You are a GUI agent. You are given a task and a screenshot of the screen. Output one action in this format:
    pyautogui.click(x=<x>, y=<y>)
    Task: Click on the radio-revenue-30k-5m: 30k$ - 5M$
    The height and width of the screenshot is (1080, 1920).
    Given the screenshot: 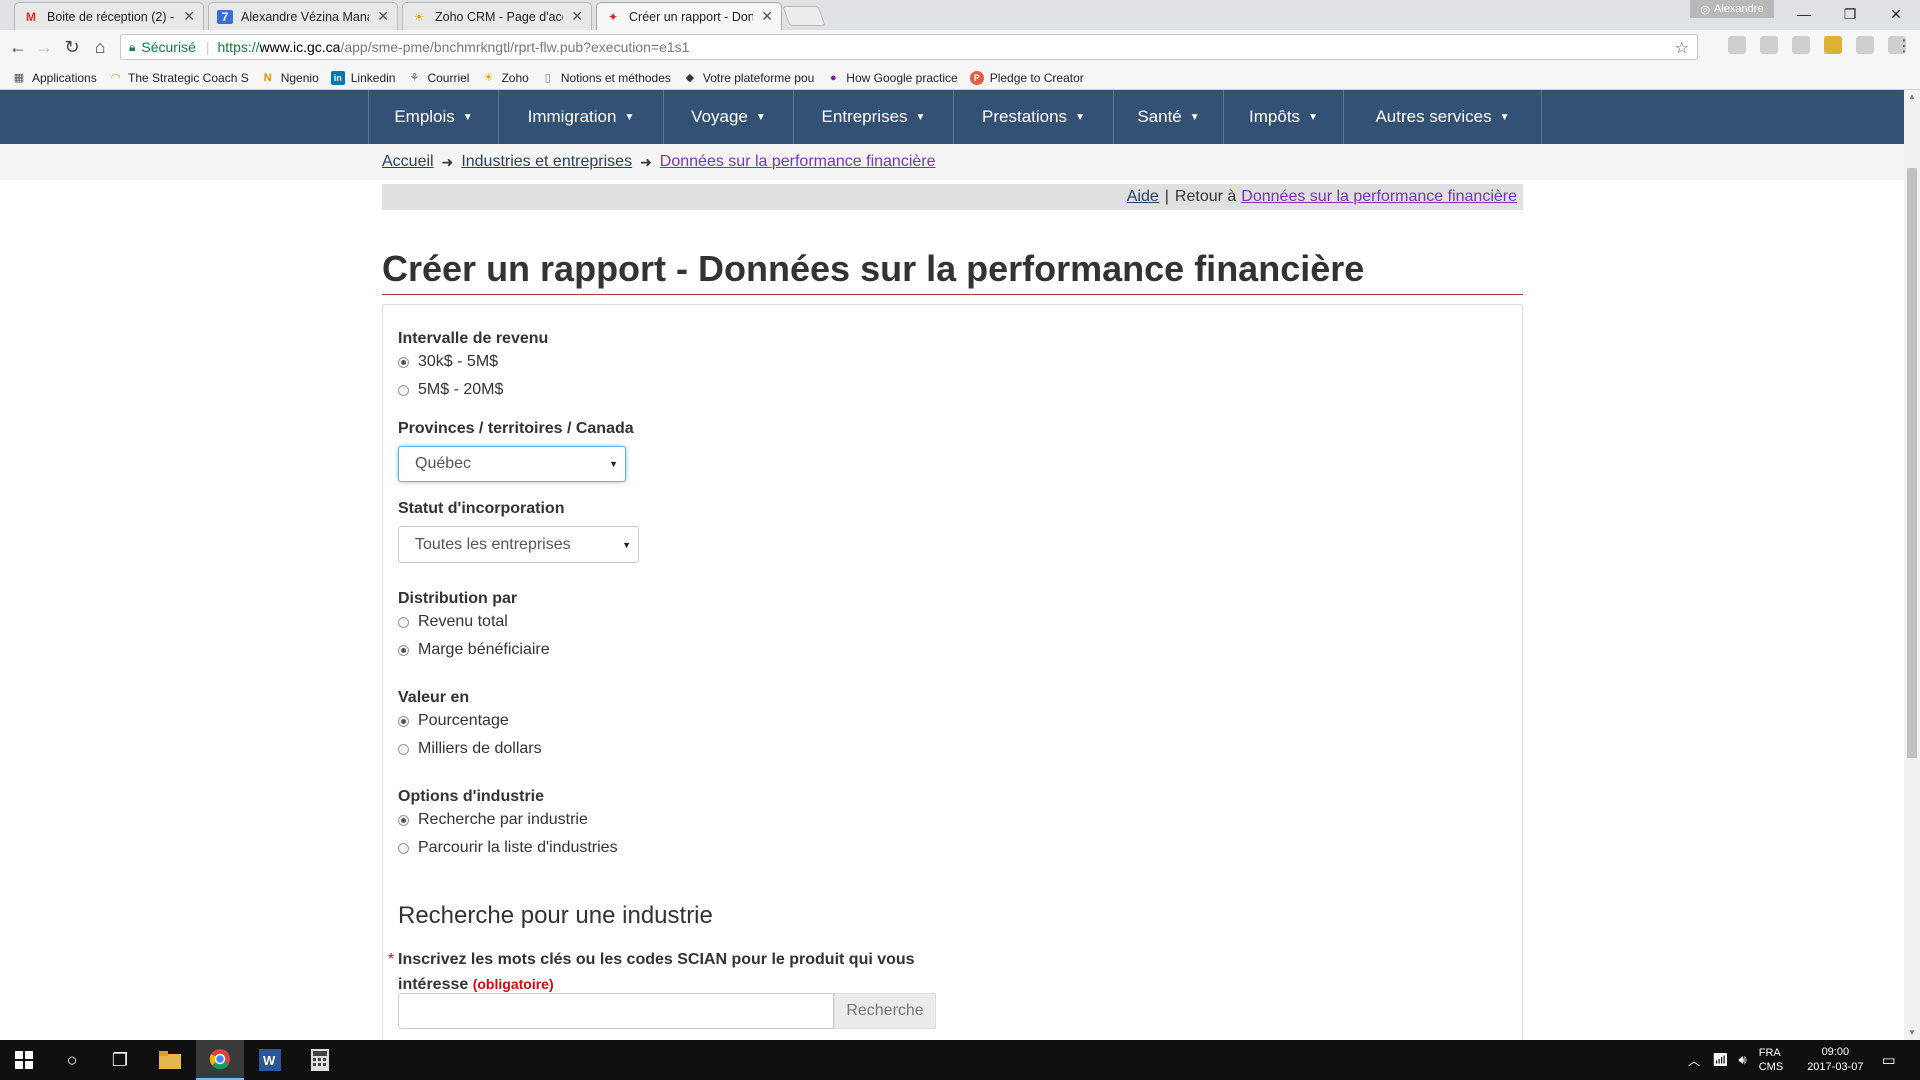 What is the action you would take?
    pyautogui.click(x=448, y=362)
    